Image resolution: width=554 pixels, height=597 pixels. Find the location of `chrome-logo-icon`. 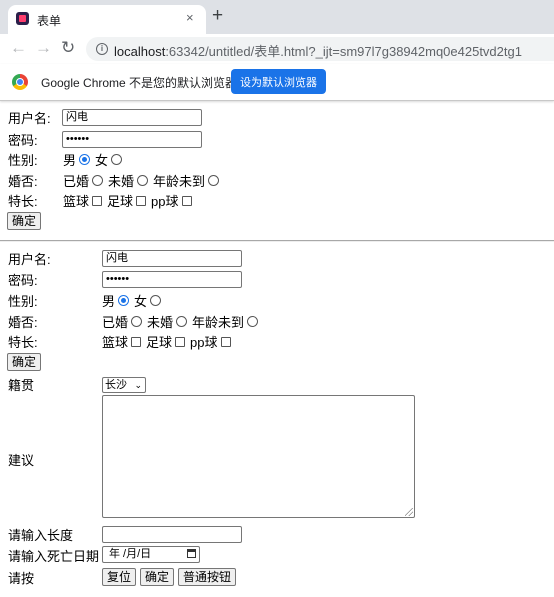

chrome-logo-icon is located at coordinates (20, 82).